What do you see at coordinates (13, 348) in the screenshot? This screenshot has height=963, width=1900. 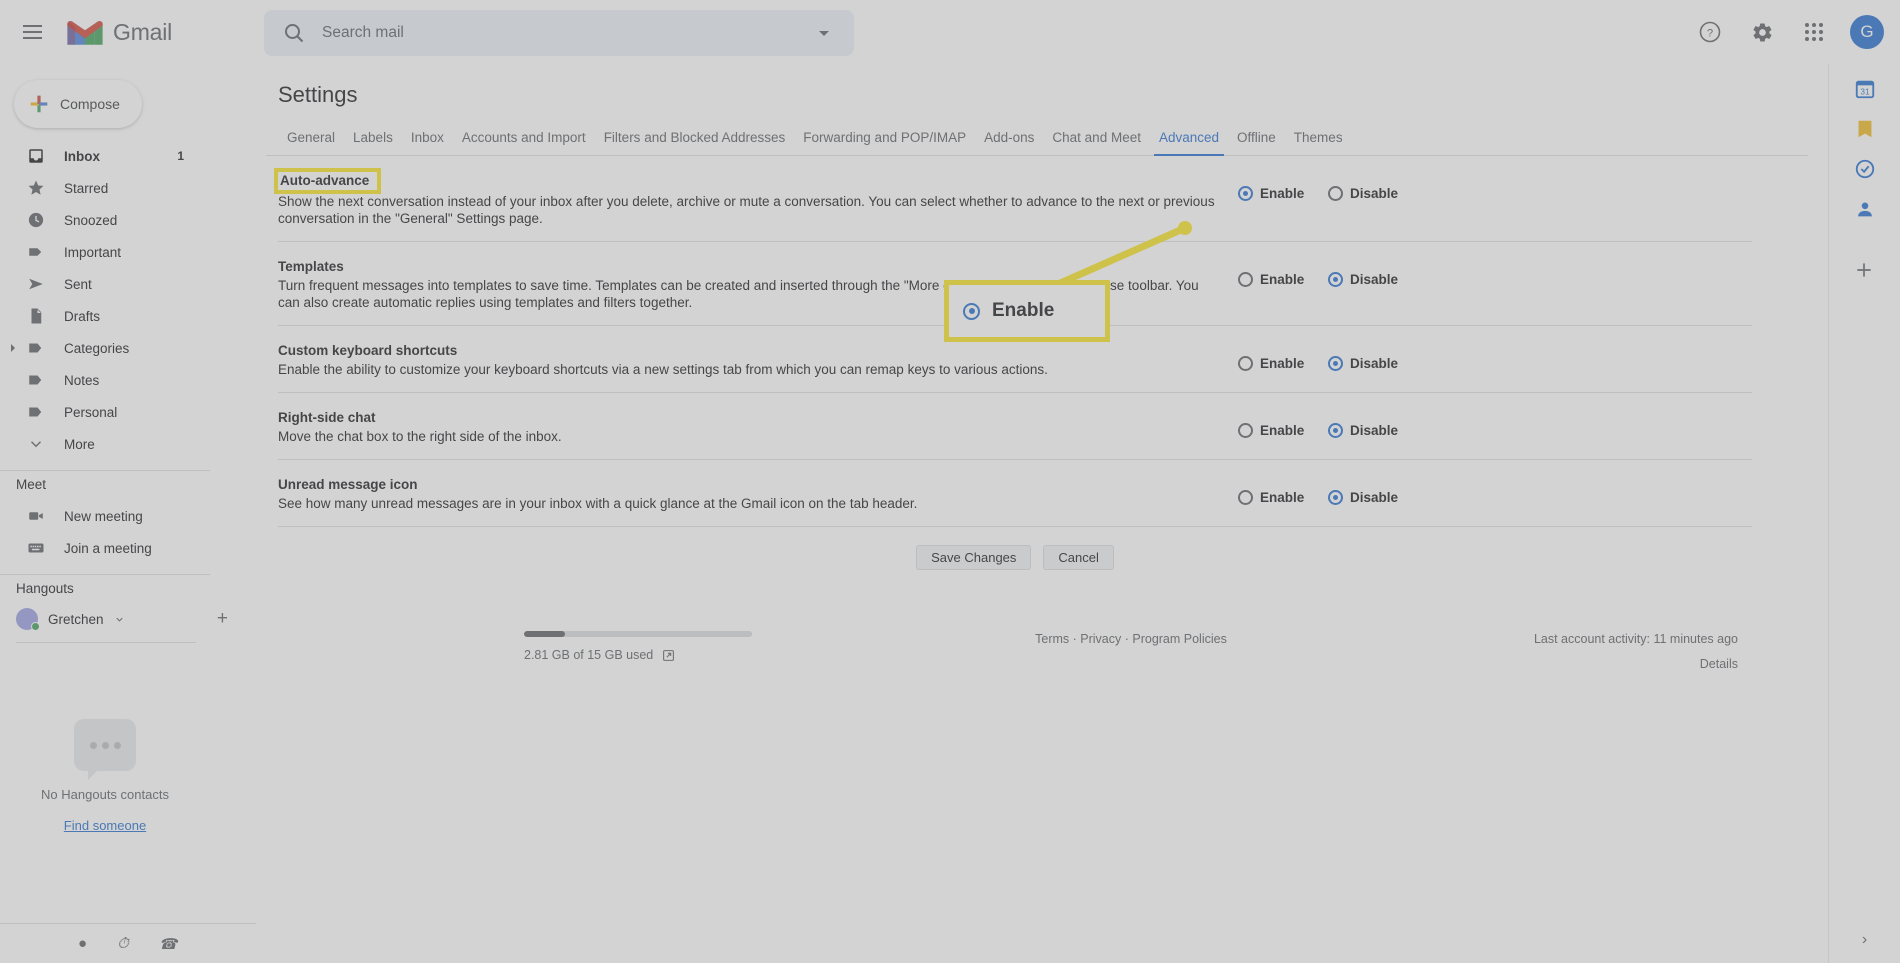 I see `chevron-right-icon` at bounding box center [13, 348].